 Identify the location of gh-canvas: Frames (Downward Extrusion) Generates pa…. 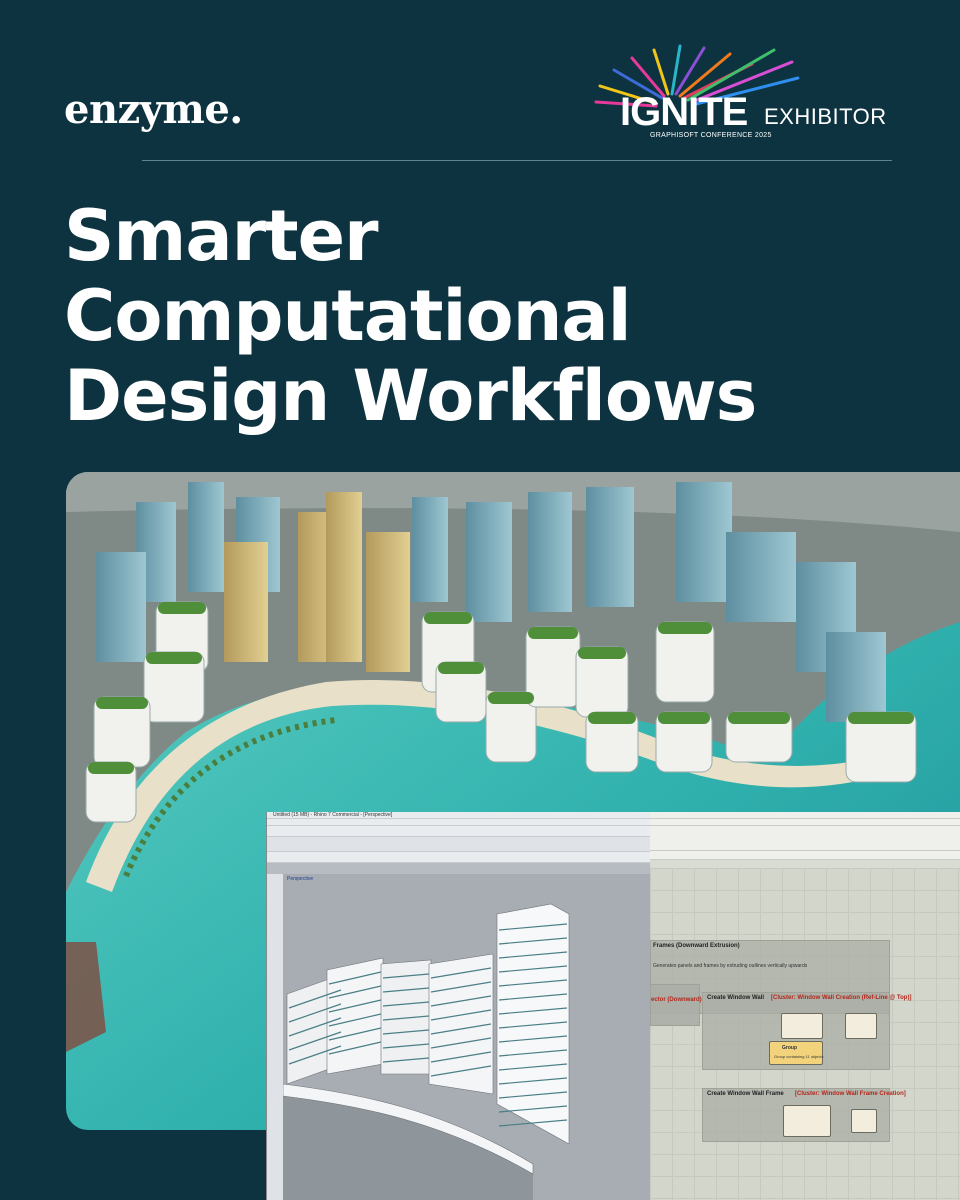
(805, 1034).